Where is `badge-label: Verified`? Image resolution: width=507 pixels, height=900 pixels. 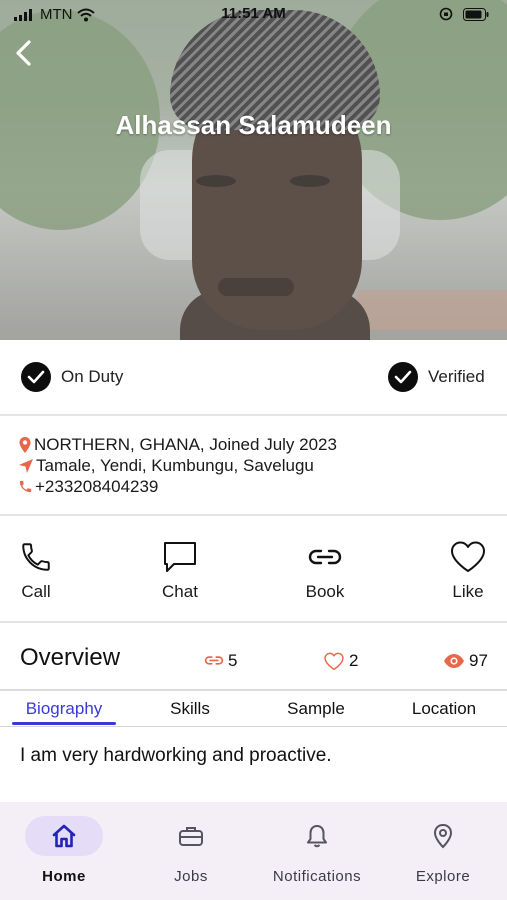 badge-label: Verified is located at coordinates (456, 376).